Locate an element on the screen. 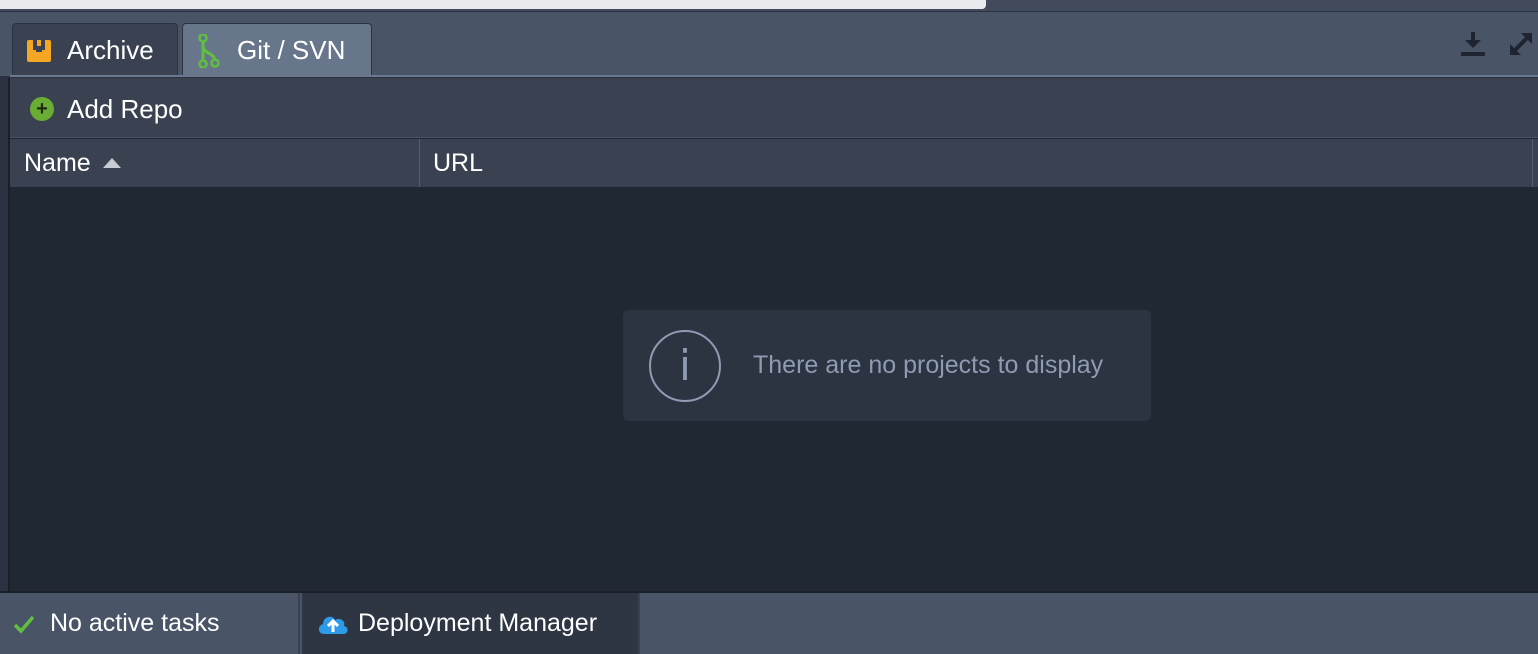 This screenshot has width=1538, height=654. download-icon is located at coordinates (1473, 44).